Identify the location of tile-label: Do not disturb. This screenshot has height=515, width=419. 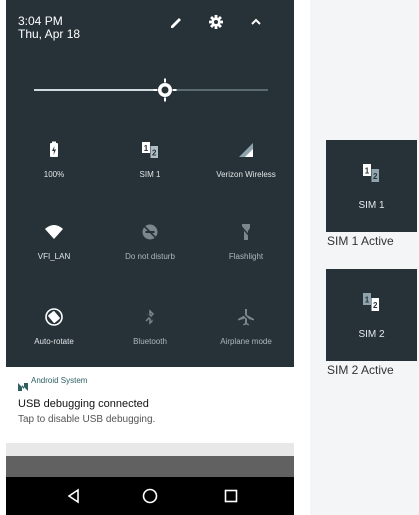
(150, 256).